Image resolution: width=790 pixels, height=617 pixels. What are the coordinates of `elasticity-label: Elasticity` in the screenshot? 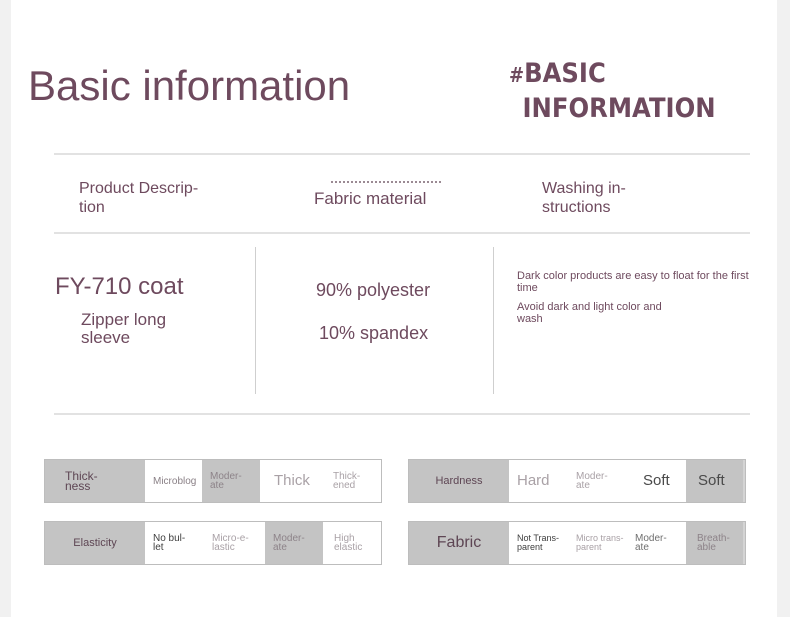 It's located at (95, 543).